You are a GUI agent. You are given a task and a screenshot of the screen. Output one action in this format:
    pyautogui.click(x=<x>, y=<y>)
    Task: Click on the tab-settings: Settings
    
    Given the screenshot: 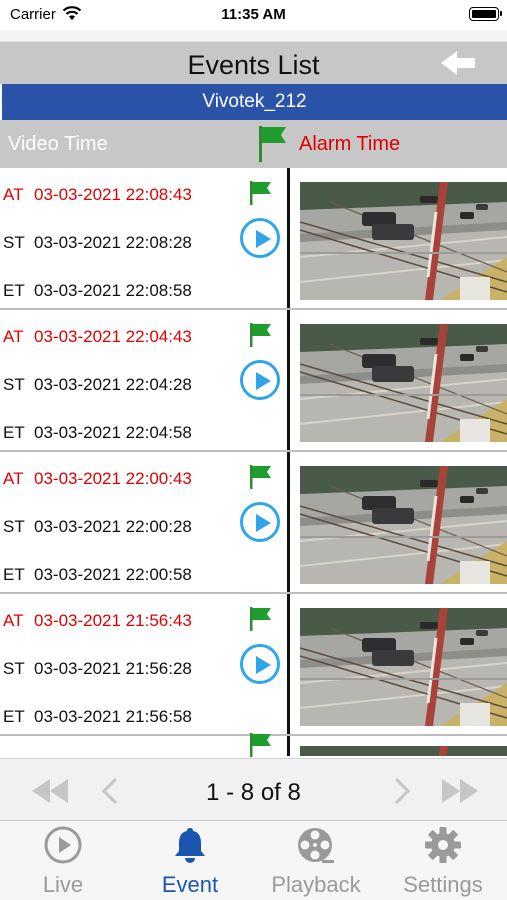 What is the action you would take?
    pyautogui.click(x=443, y=860)
    